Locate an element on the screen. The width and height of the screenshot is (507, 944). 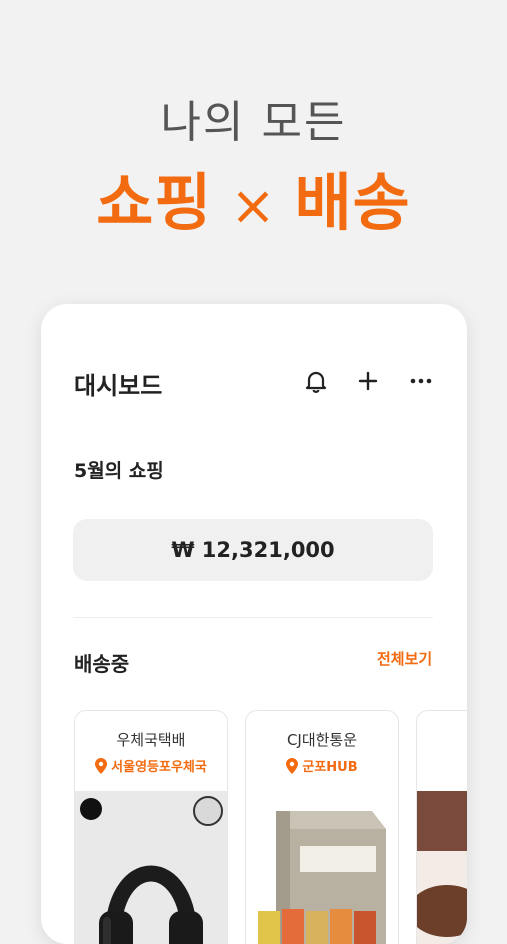
hero-heading-line2: 쇼핑 × 배송 is located at coordinates (253, 197).